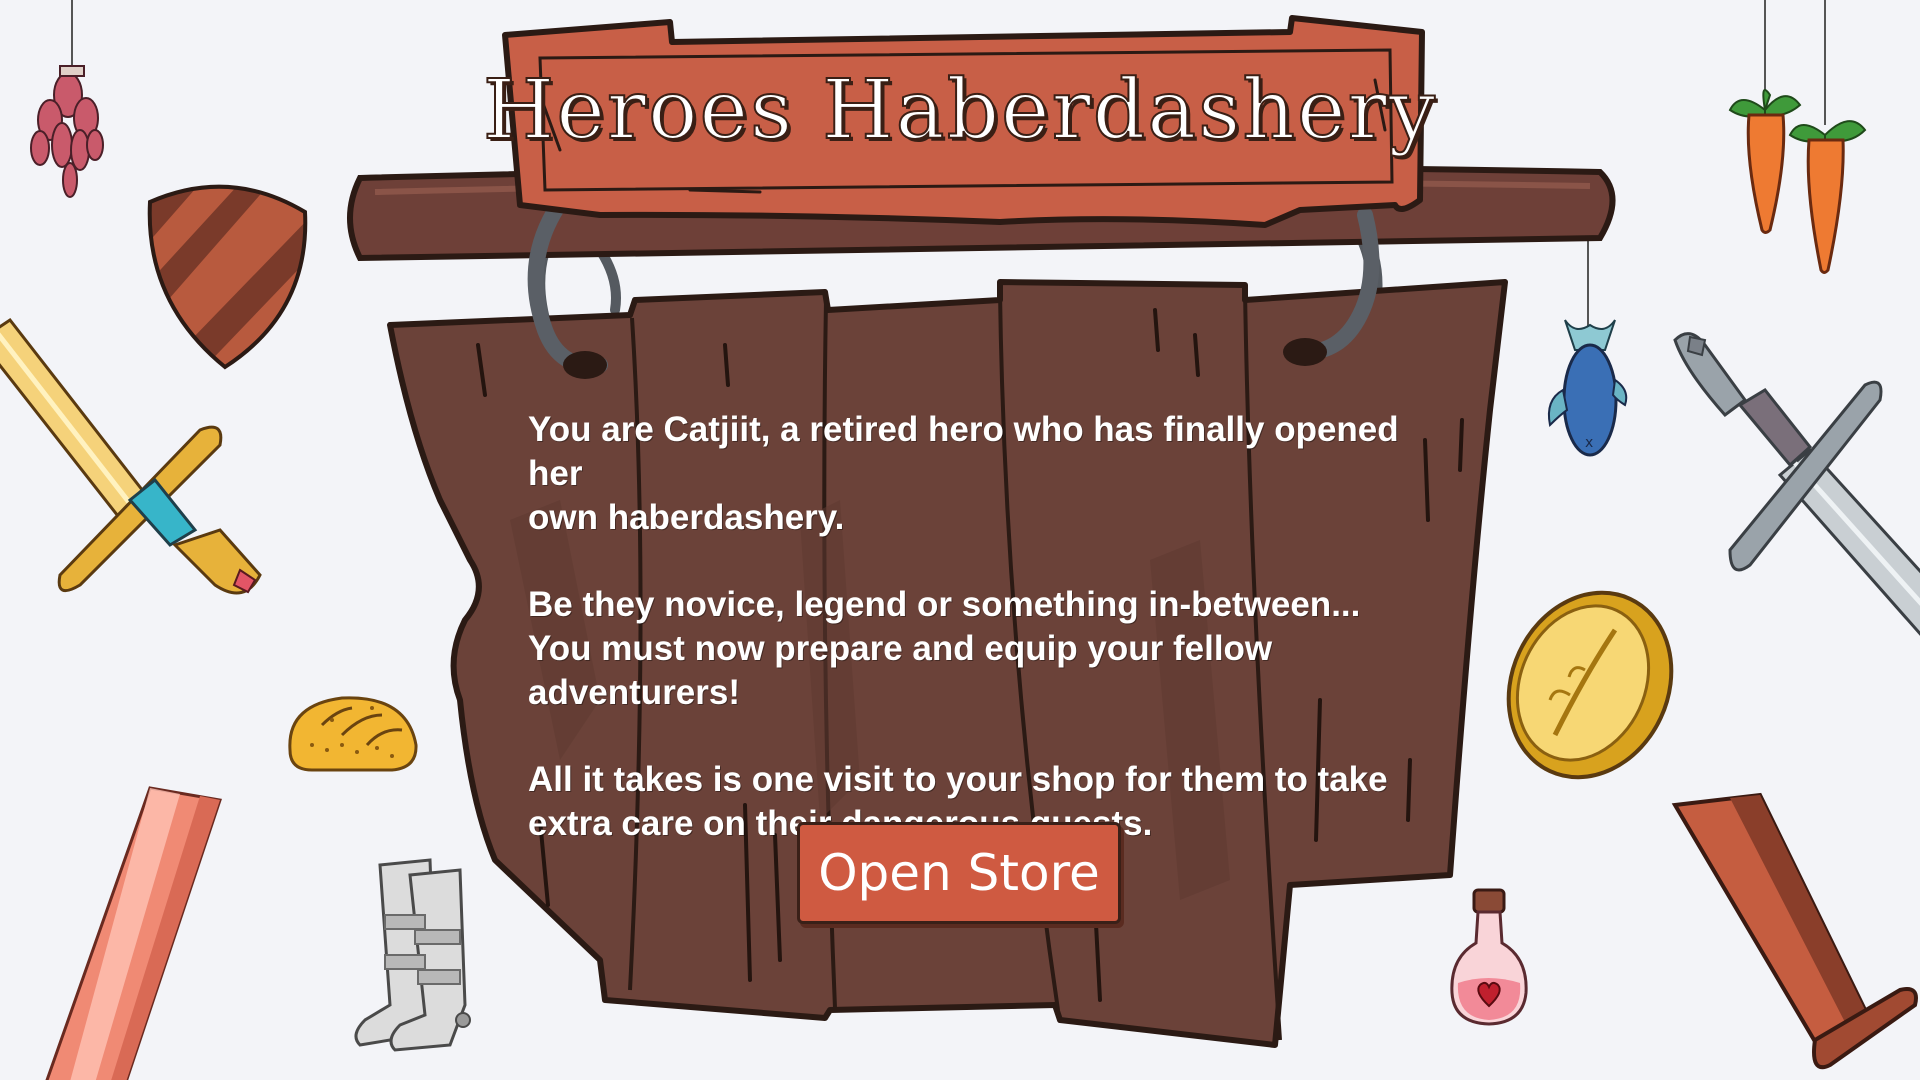 The image size is (1920, 1080). What do you see at coordinates (959, 873) in the screenshot?
I see `open-store-button: Open Store` at bounding box center [959, 873].